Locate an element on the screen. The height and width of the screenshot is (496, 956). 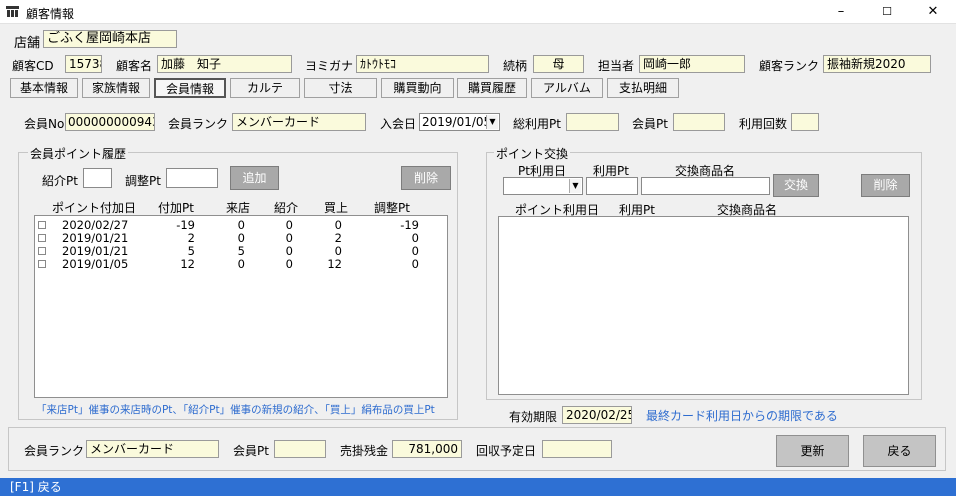
col-referral: 紹介 is located at coordinates (286, 208).